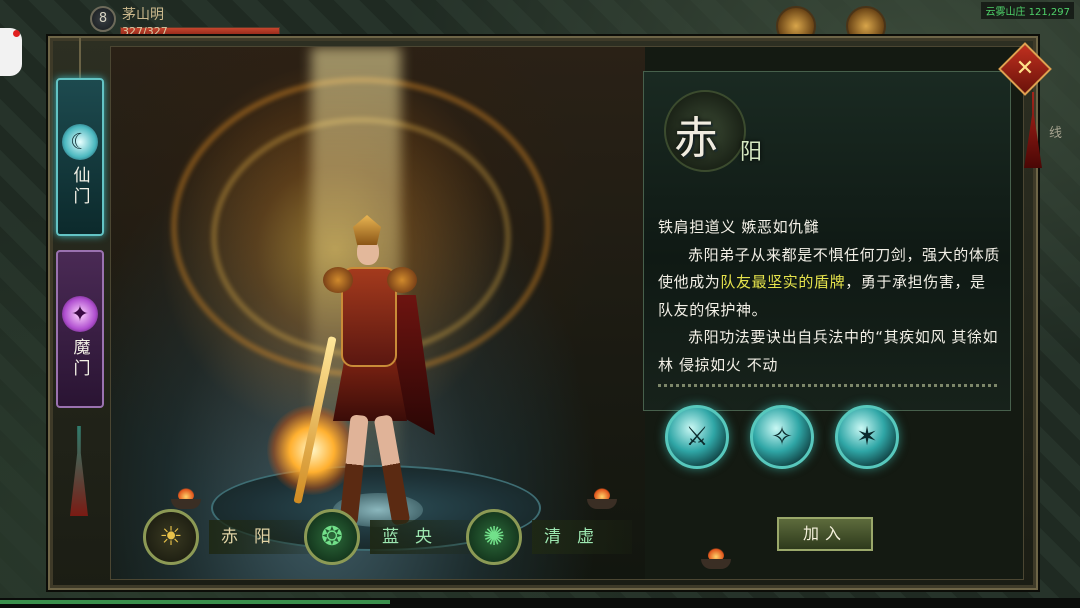 Image resolution: width=1080 pixels, height=608 pixels. Describe the element at coordinates (494, 537) in the screenshot. I see `triskelion-icon: ✺` at that location.